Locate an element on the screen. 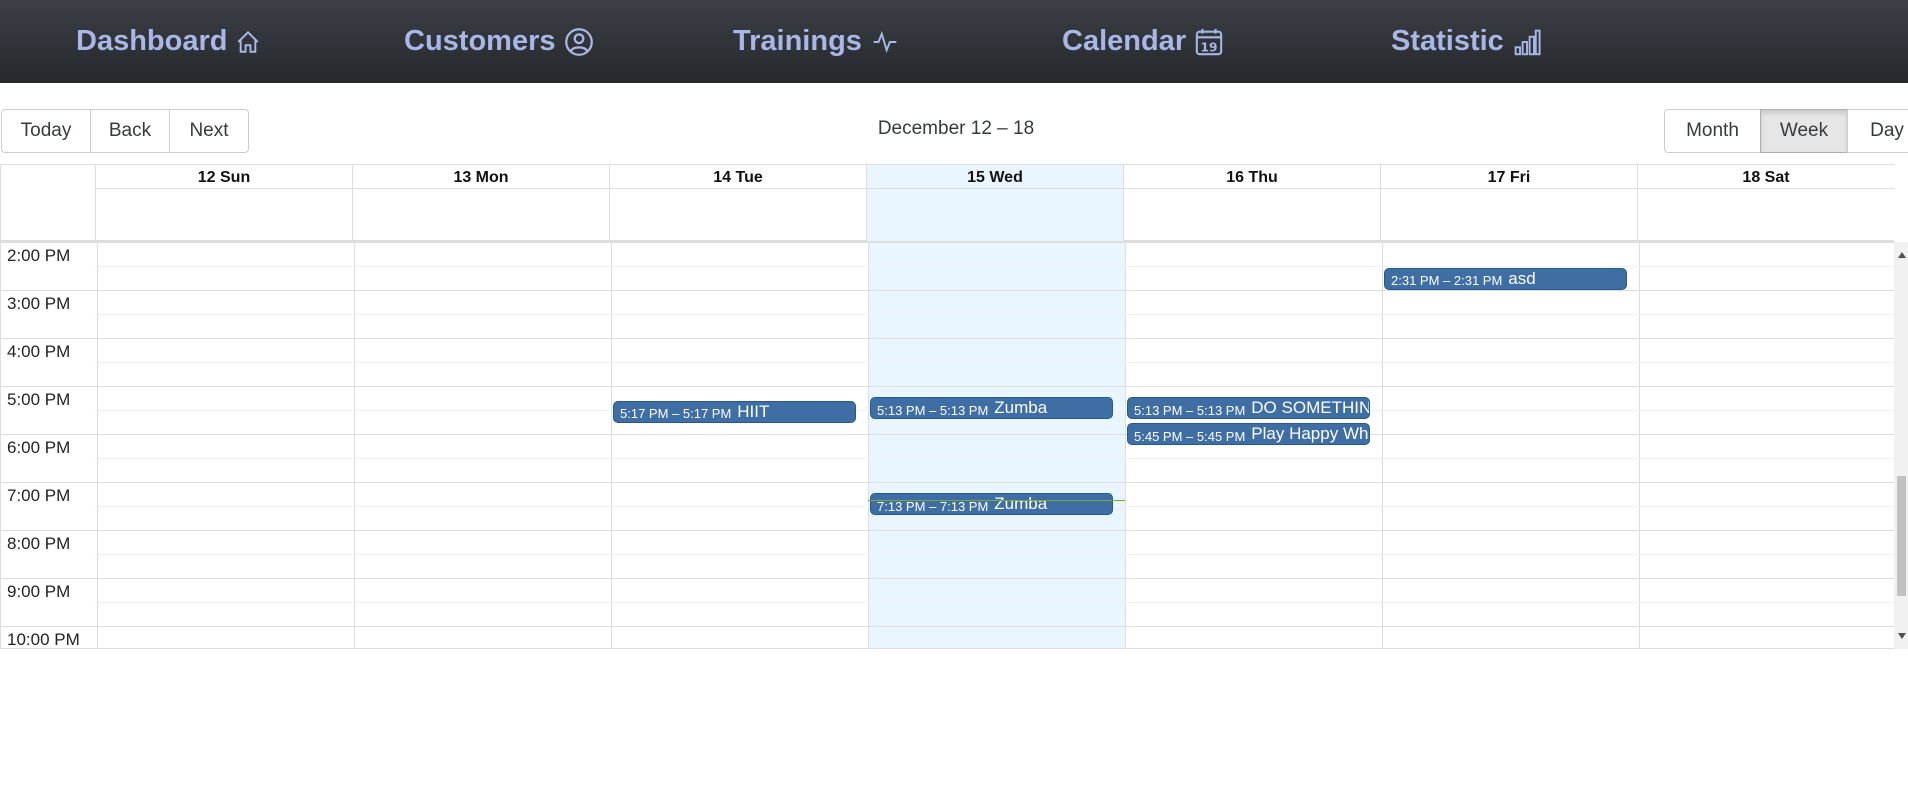 This screenshot has width=1908, height=792. day-header: 14 Tue is located at coordinates (737, 203).